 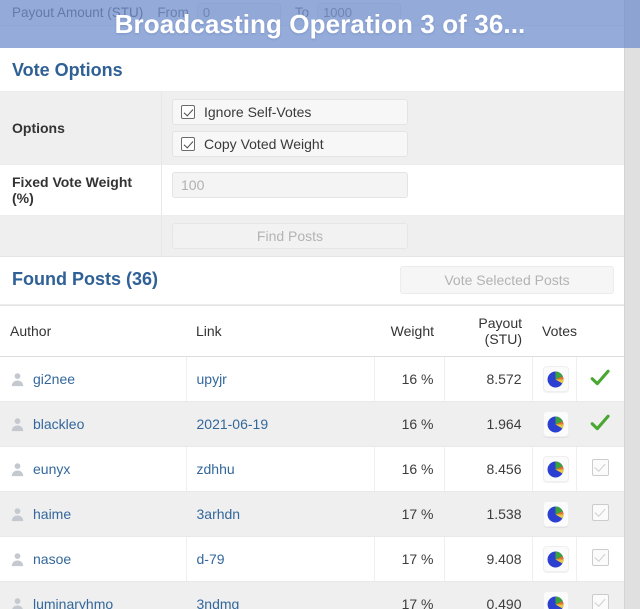 I want to click on cell-author: nasoe, so click(x=93, y=559).